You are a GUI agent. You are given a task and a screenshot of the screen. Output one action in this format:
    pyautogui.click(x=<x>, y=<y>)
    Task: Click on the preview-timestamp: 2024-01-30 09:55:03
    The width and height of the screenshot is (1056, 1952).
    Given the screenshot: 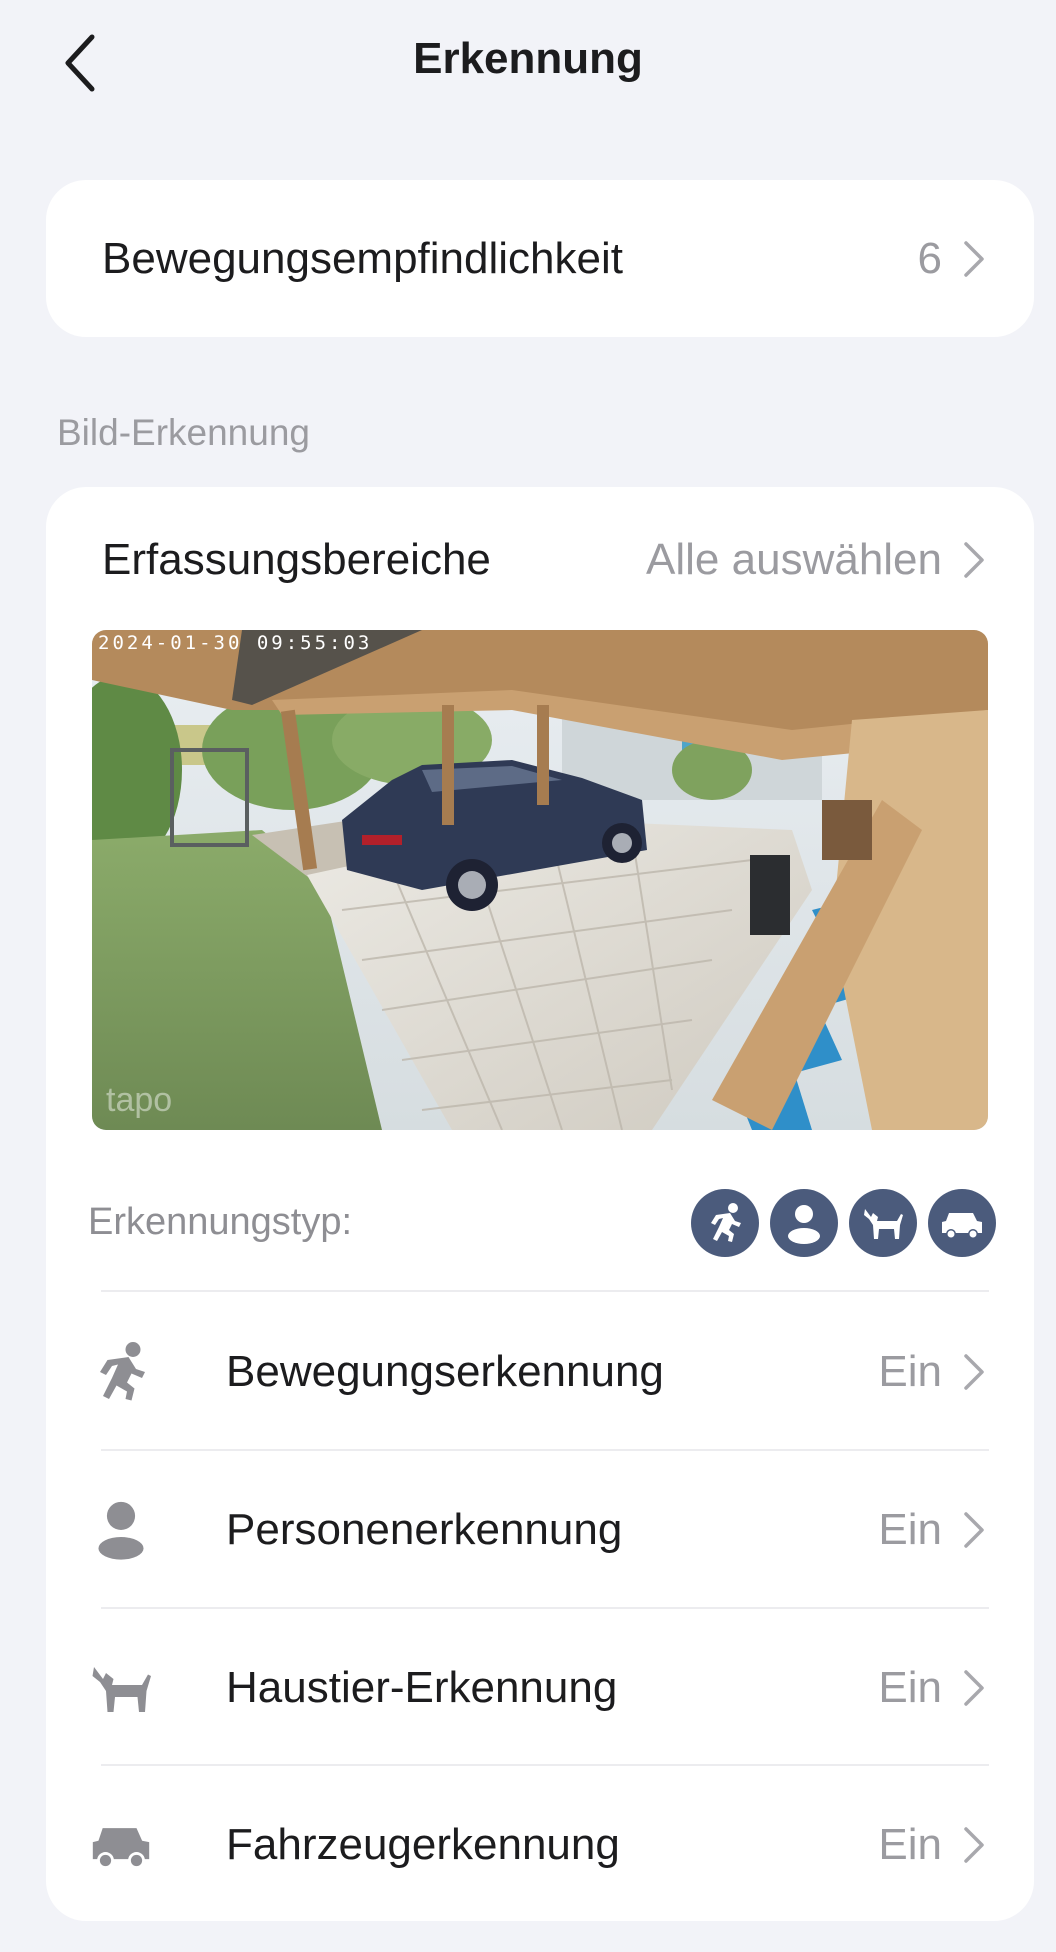 What is the action you would take?
    pyautogui.click(x=235, y=643)
    